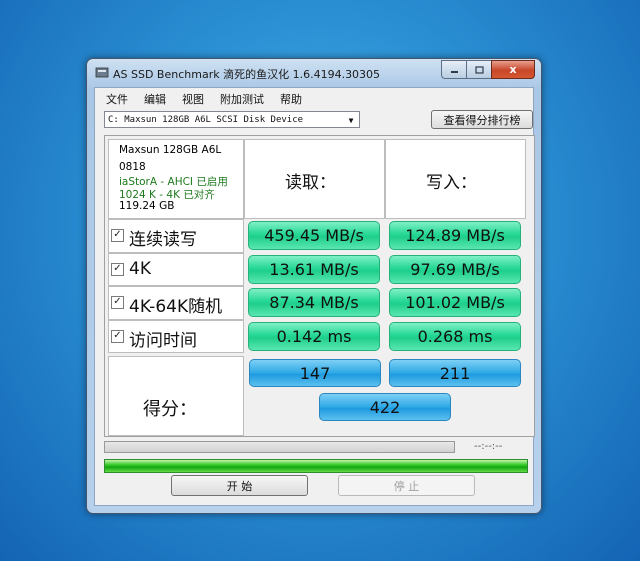 Image resolution: width=640 pixels, height=561 pixels. What do you see at coordinates (170, 150) in the screenshot?
I see `drive-model: Maxsun 128GB A6L` at bounding box center [170, 150].